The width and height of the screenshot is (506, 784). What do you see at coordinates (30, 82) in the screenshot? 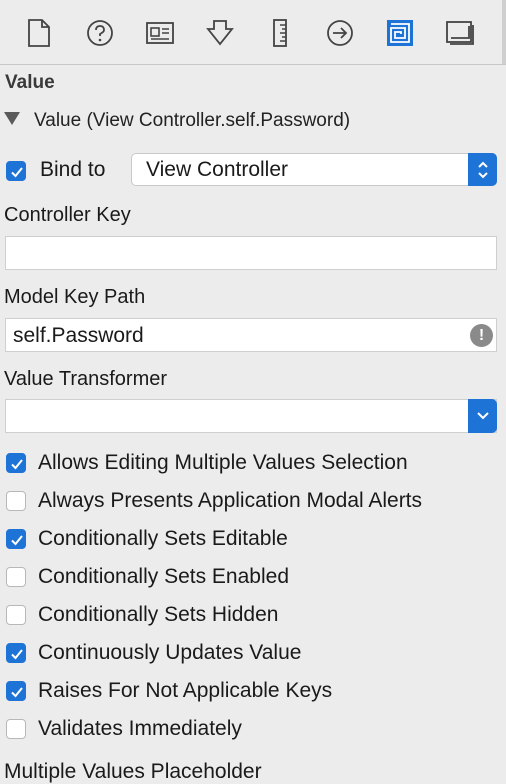
I see `section-title: Value` at bounding box center [30, 82].